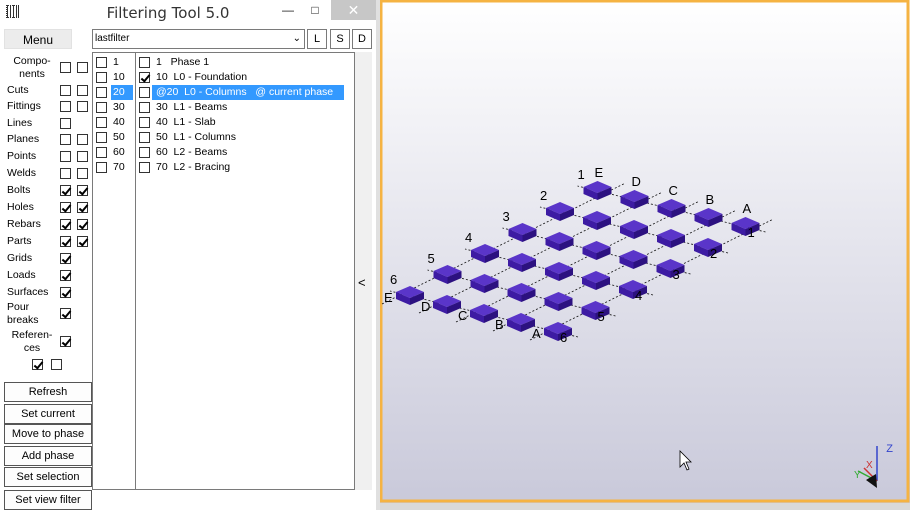 Image resolution: width=910 pixels, height=510 pixels. I want to click on category-label: Fittings, so click(24, 106).